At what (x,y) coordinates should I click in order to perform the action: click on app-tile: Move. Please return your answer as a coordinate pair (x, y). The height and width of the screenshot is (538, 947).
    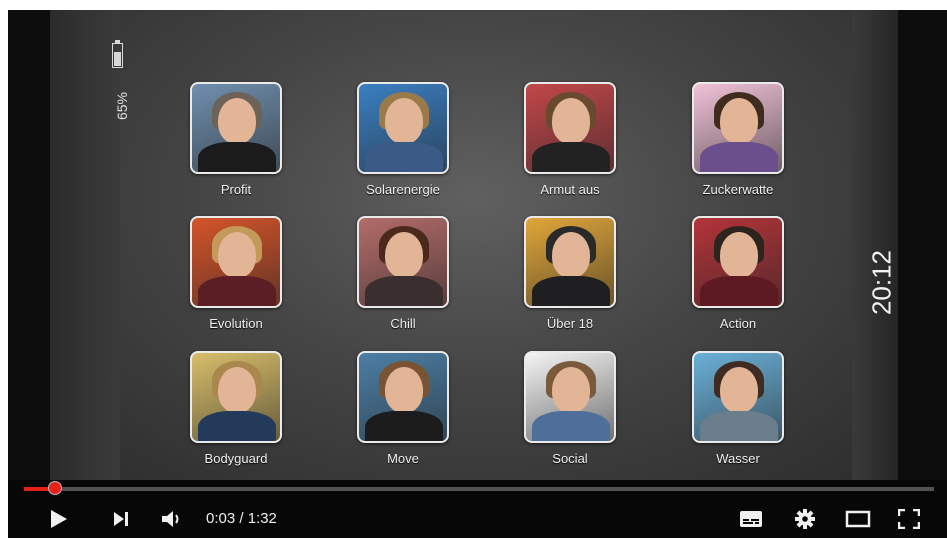
    Looking at the image, I should click on (404, 421).